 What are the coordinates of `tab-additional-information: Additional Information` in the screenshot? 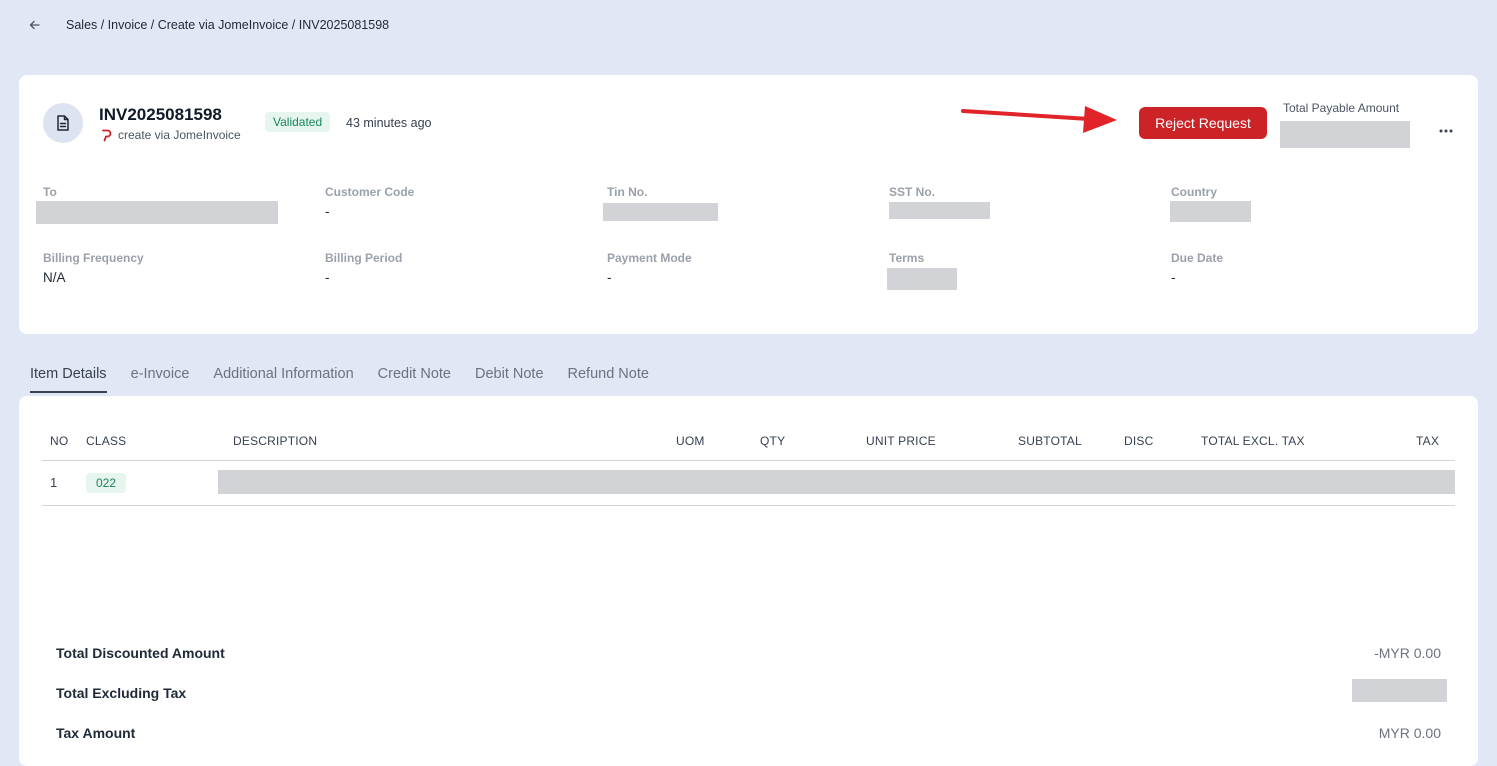 It's located at (283, 379).